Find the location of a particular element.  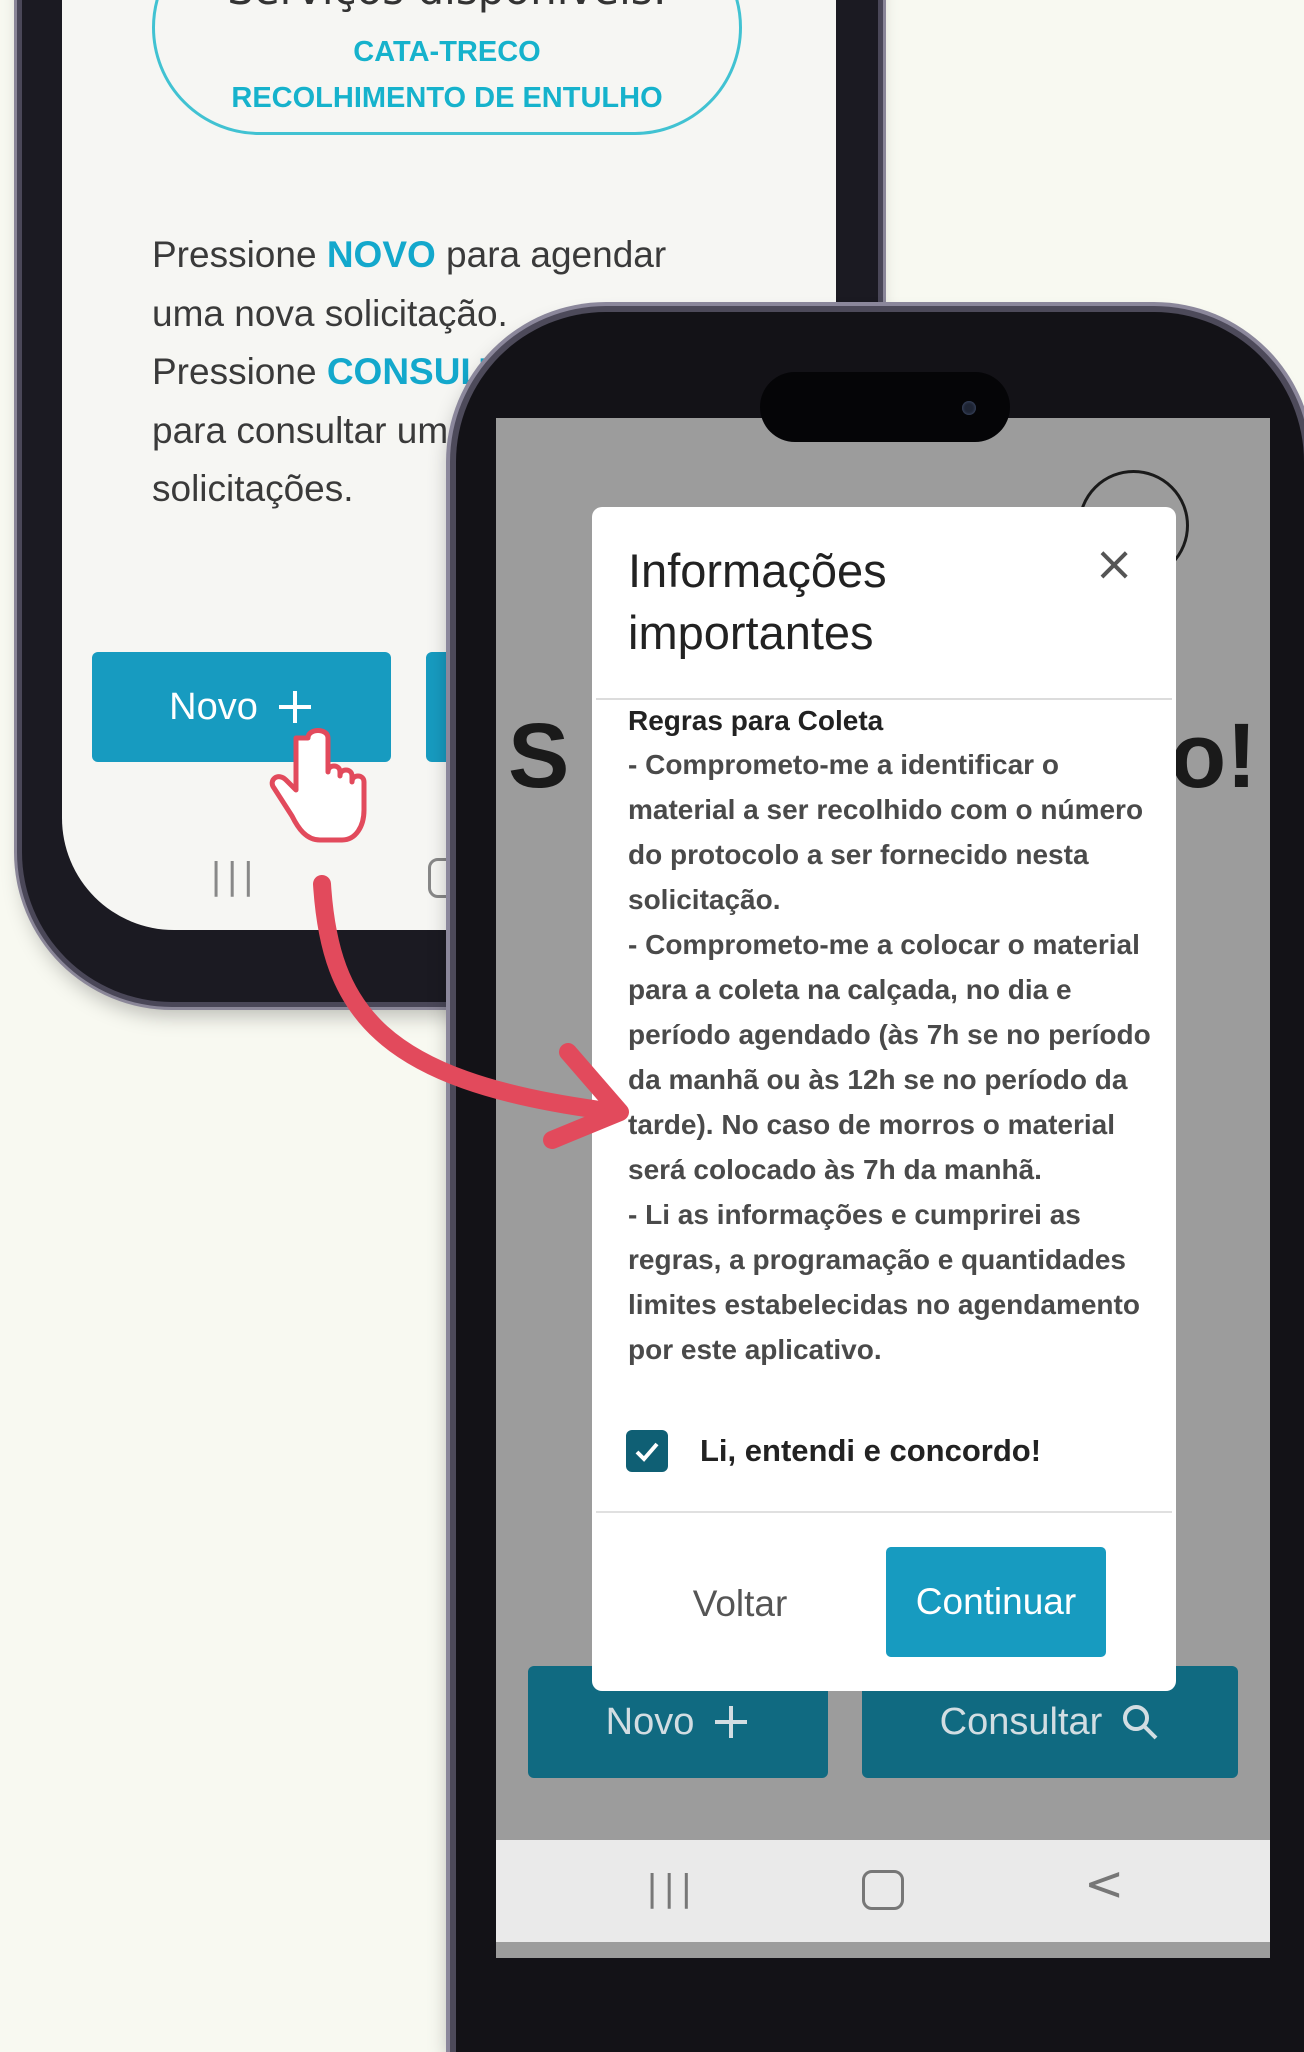

novo-keyword: NOVO is located at coordinates (381, 254).